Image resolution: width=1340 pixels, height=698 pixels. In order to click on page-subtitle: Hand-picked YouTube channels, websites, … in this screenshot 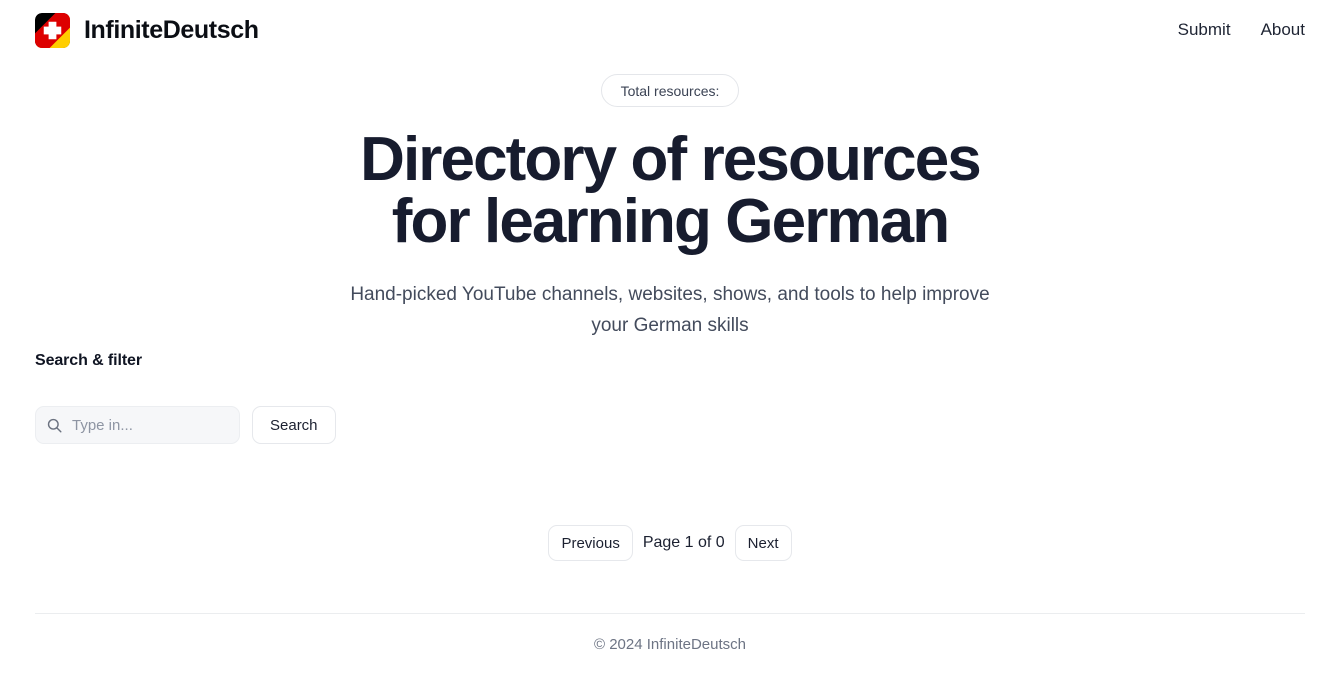, I will do `click(670, 310)`.